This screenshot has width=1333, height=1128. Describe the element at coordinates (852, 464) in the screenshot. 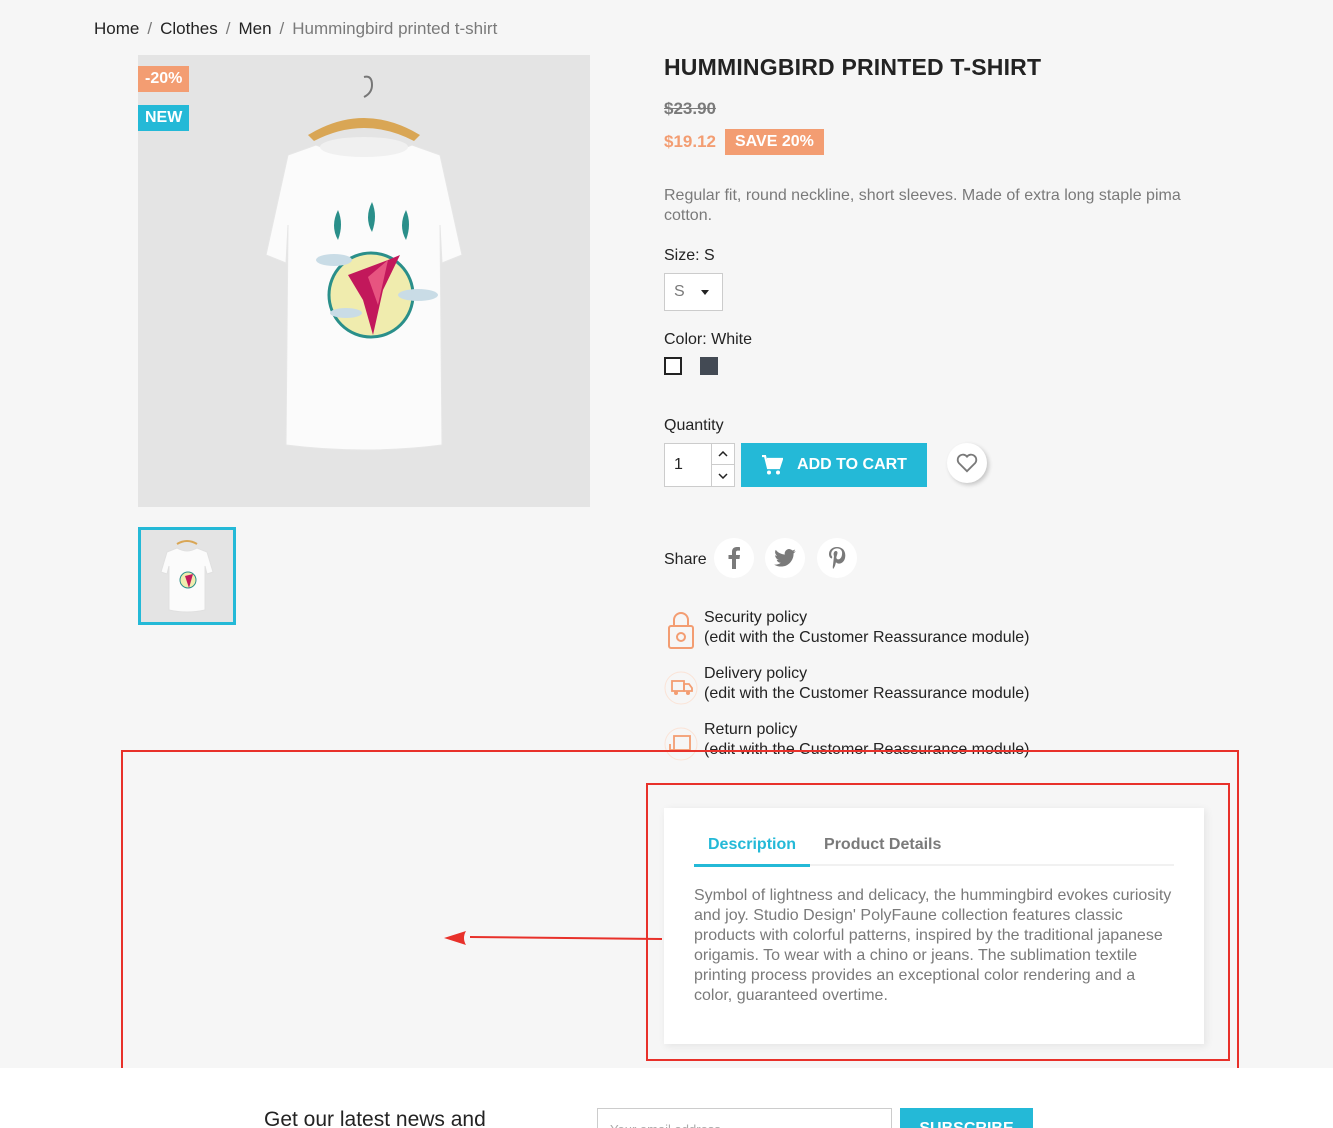

I see `add-to-cart-label: ADD TO CART` at that location.